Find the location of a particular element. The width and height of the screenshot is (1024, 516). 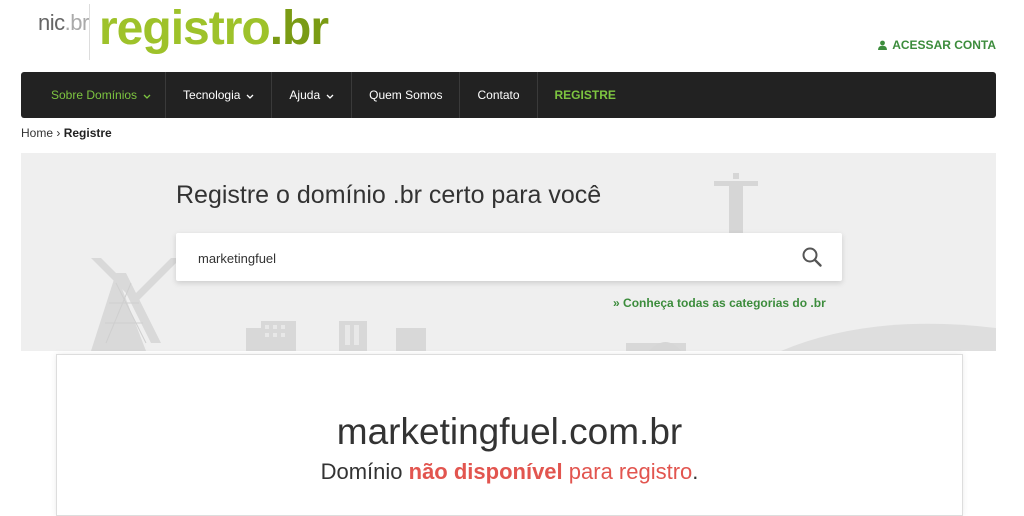

unavailable-badge: não disponível is located at coordinates (485, 471).